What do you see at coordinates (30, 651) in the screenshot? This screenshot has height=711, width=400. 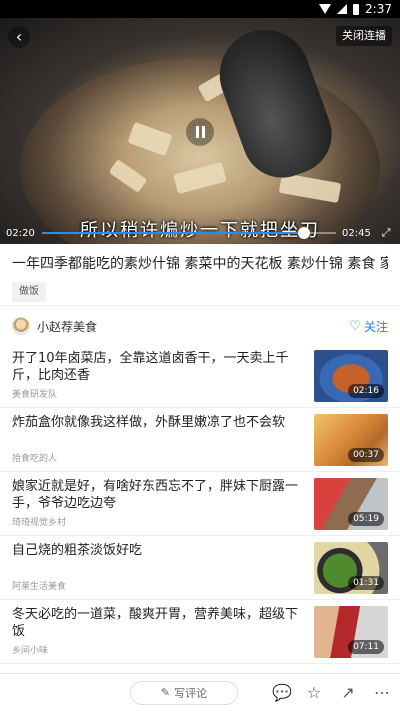 I see `item-source: 乡间小味` at bounding box center [30, 651].